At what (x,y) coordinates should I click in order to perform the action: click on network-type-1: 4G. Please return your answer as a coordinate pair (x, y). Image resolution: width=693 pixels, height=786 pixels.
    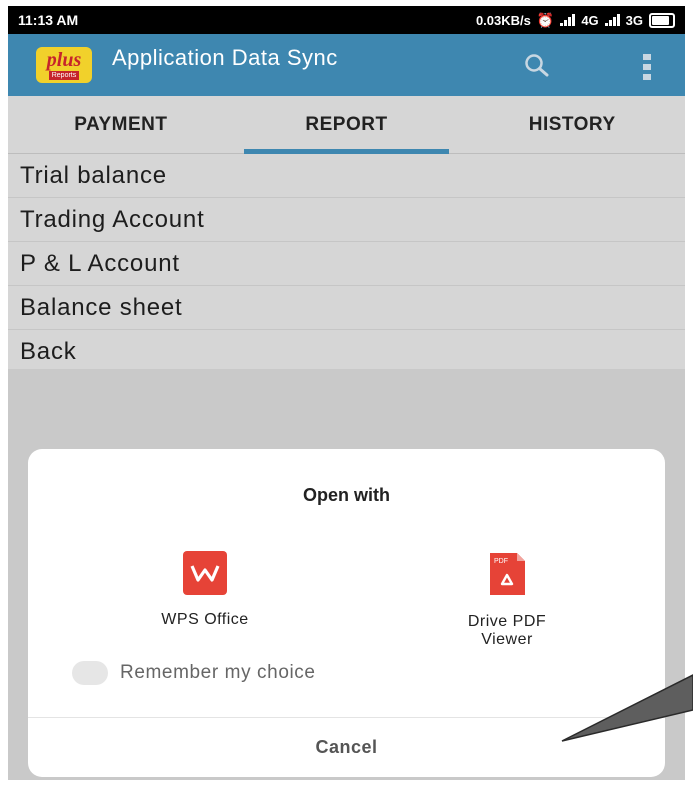
    Looking at the image, I should click on (590, 20).